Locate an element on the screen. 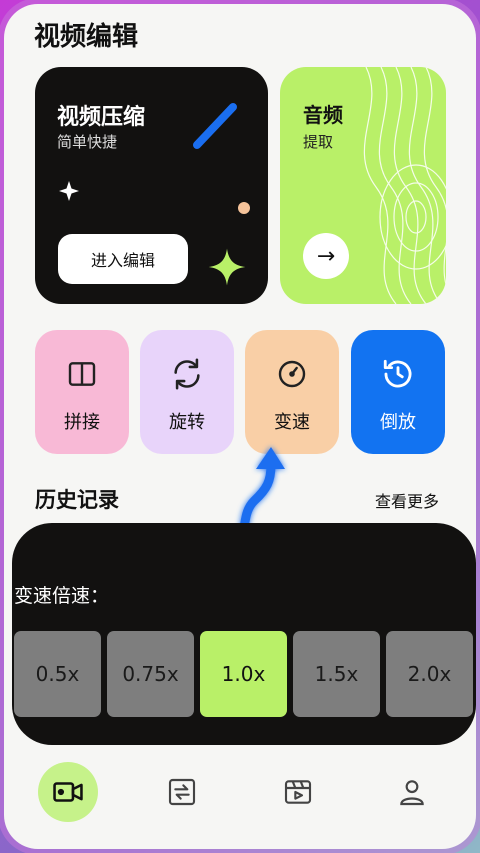 The image size is (480, 853). audio-subtitle: 提取 is located at coordinates (318, 142).